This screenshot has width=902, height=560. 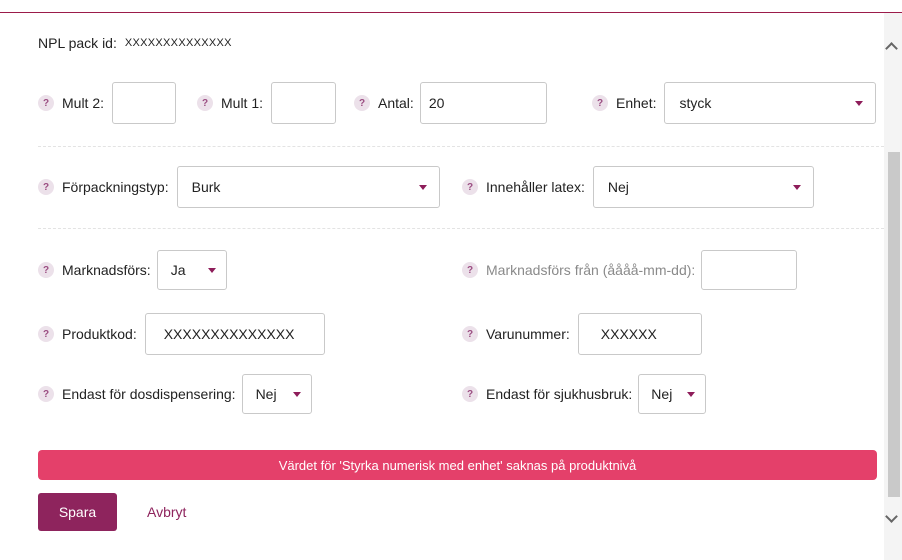 What do you see at coordinates (115, 187) in the screenshot?
I see `forpackningstyp-label: Förpackningstyp:` at bounding box center [115, 187].